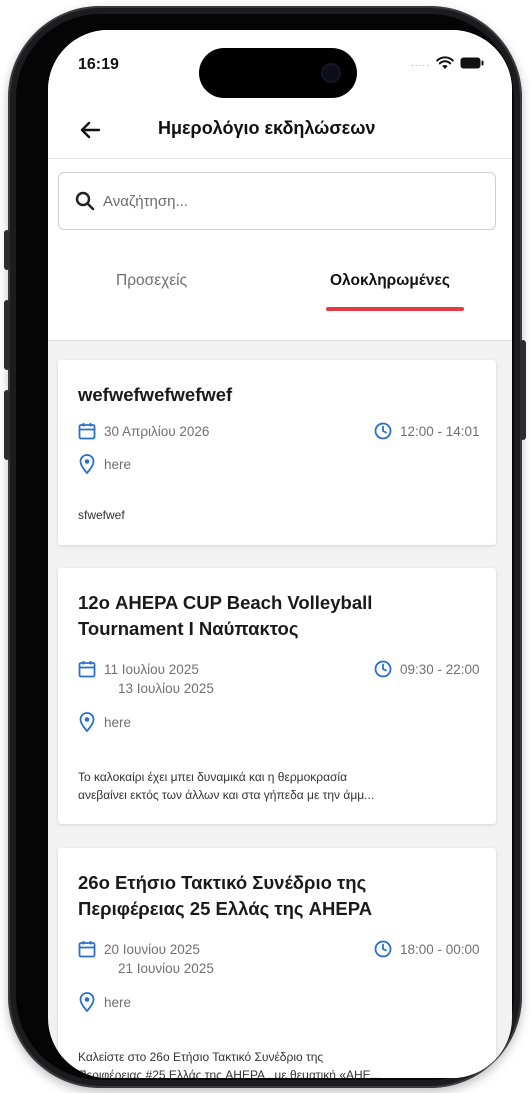  Describe the element at coordinates (90, 130) in the screenshot. I see `back-arrow-icon` at that location.